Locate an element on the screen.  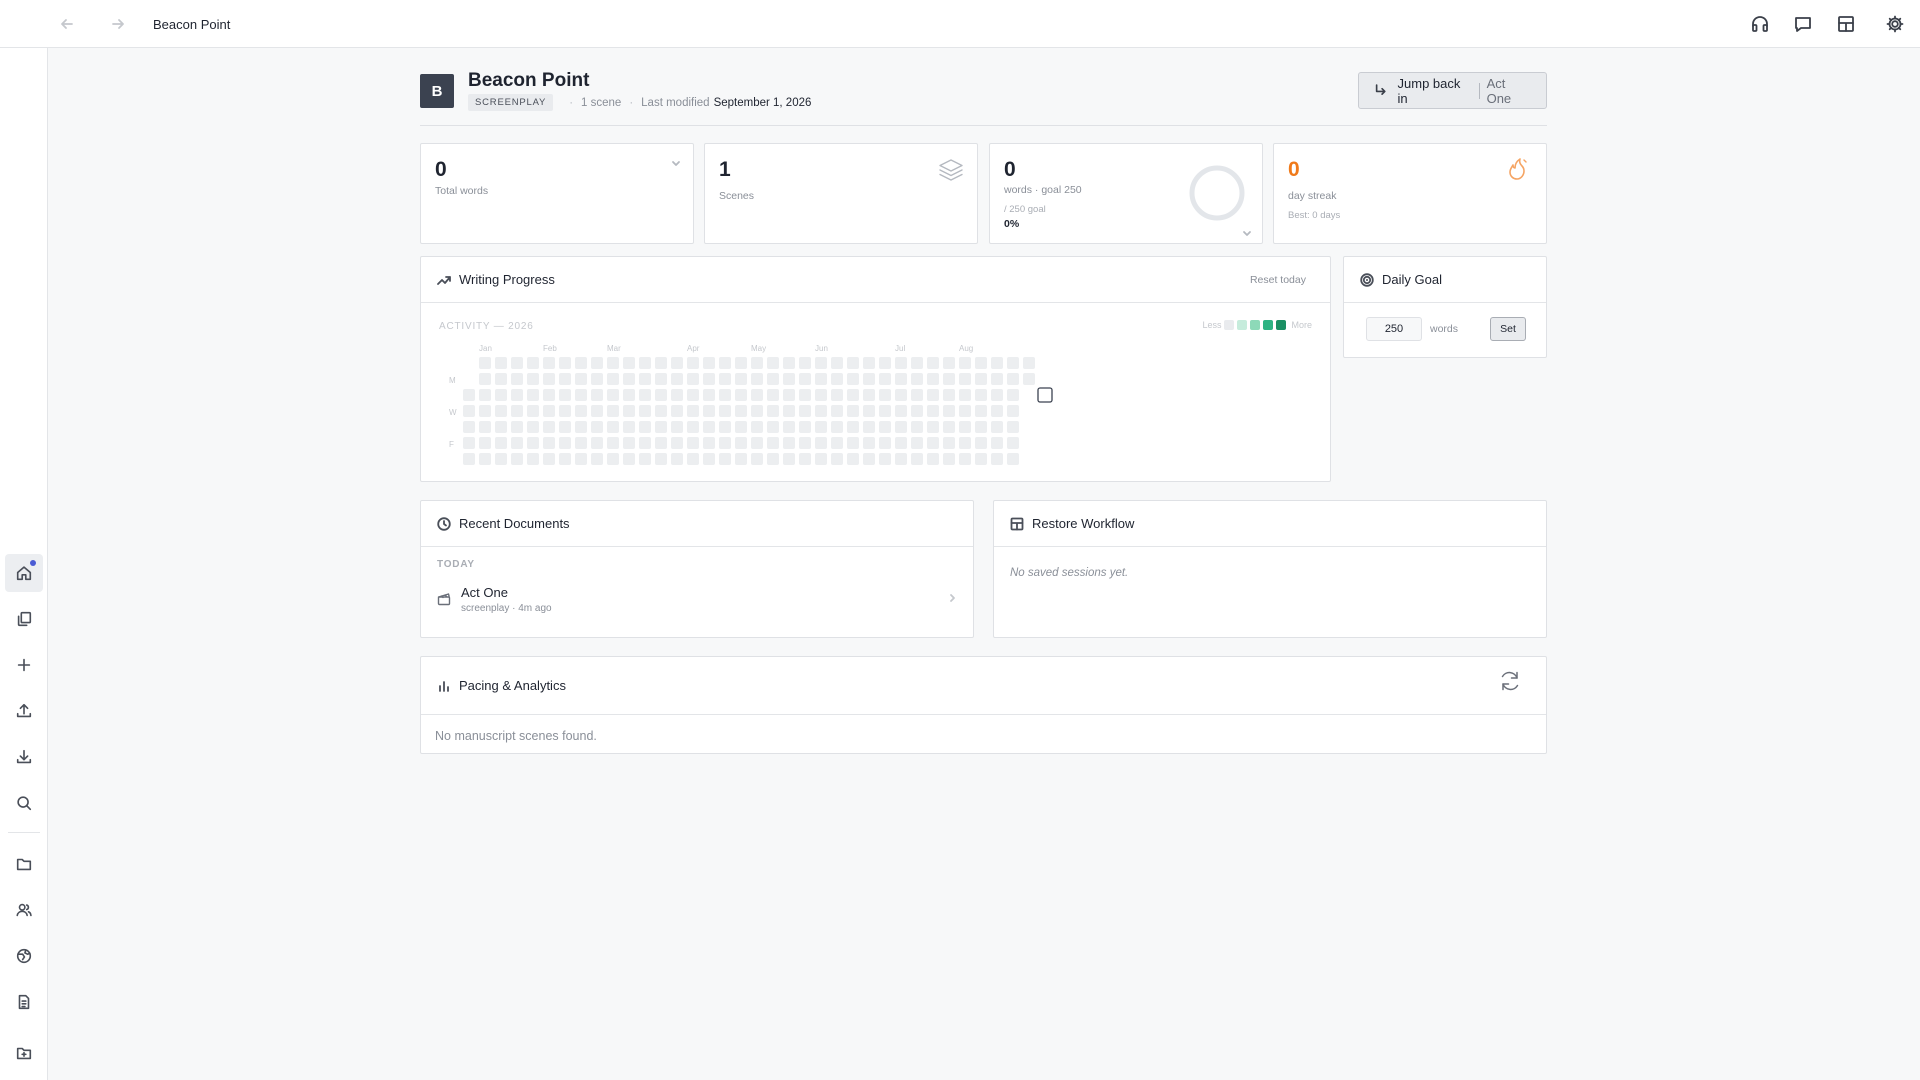
sidebar-item-notes is located at coordinates (24, 1002).